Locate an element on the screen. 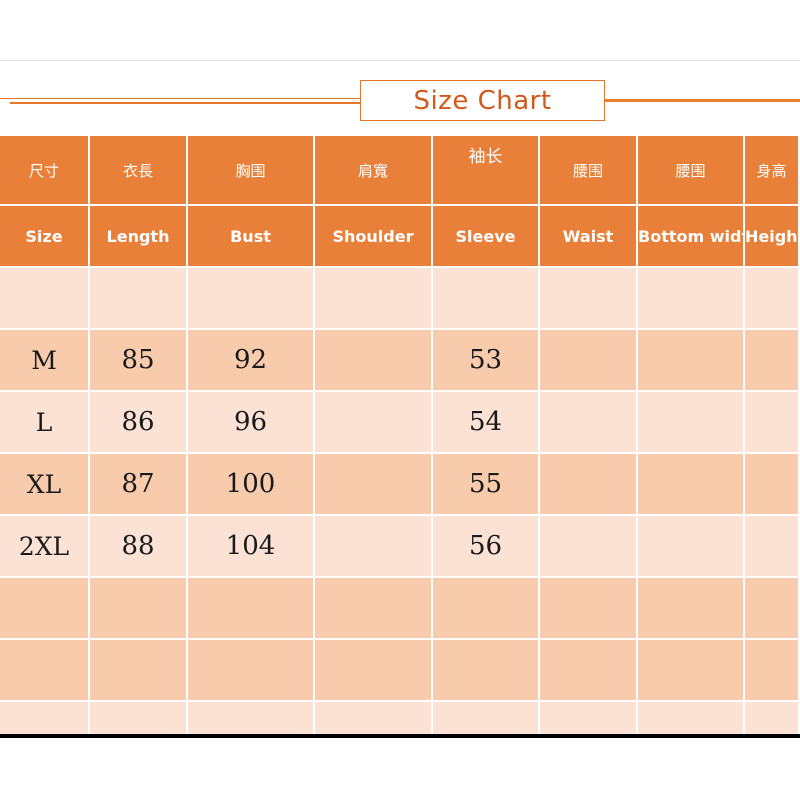 This screenshot has width=800, height=800. header-cn-height: 身高 is located at coordinates (772, 171).